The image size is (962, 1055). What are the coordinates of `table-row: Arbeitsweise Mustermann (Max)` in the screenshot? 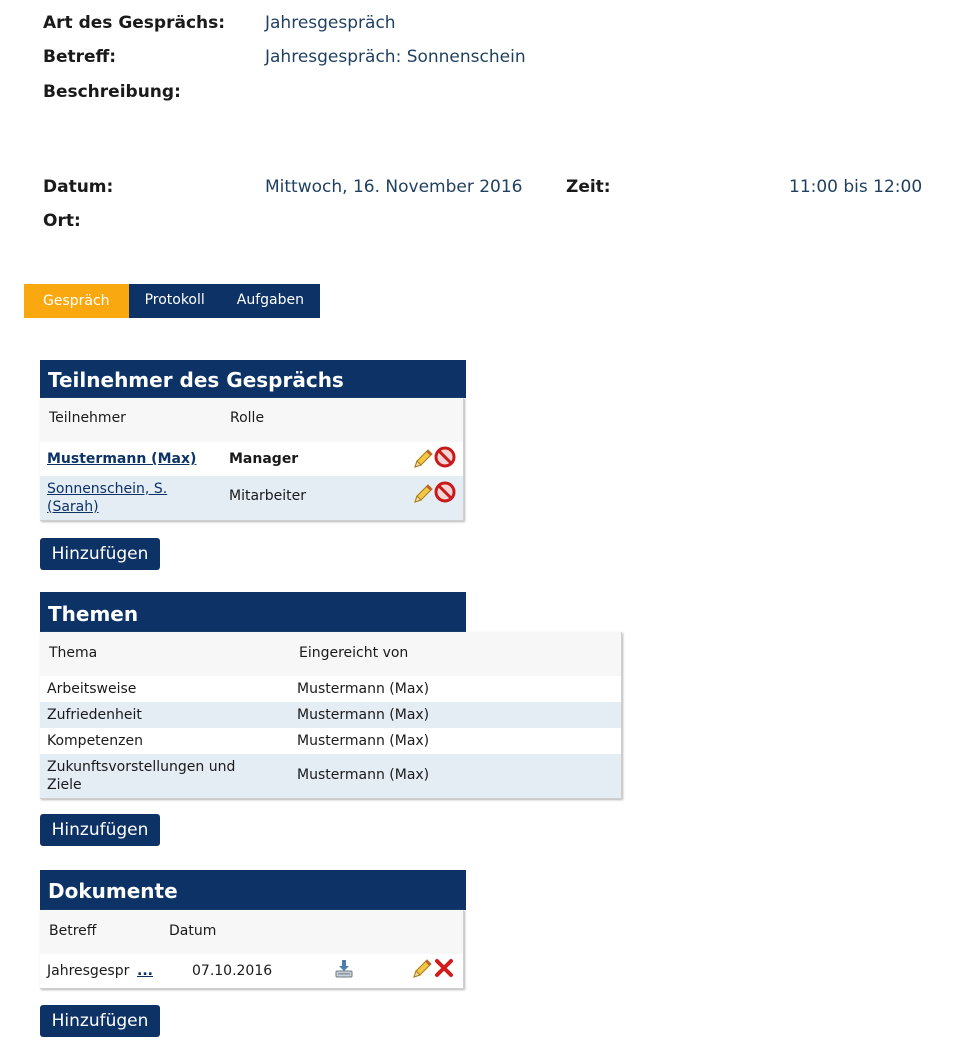 It's located at (330, 689).